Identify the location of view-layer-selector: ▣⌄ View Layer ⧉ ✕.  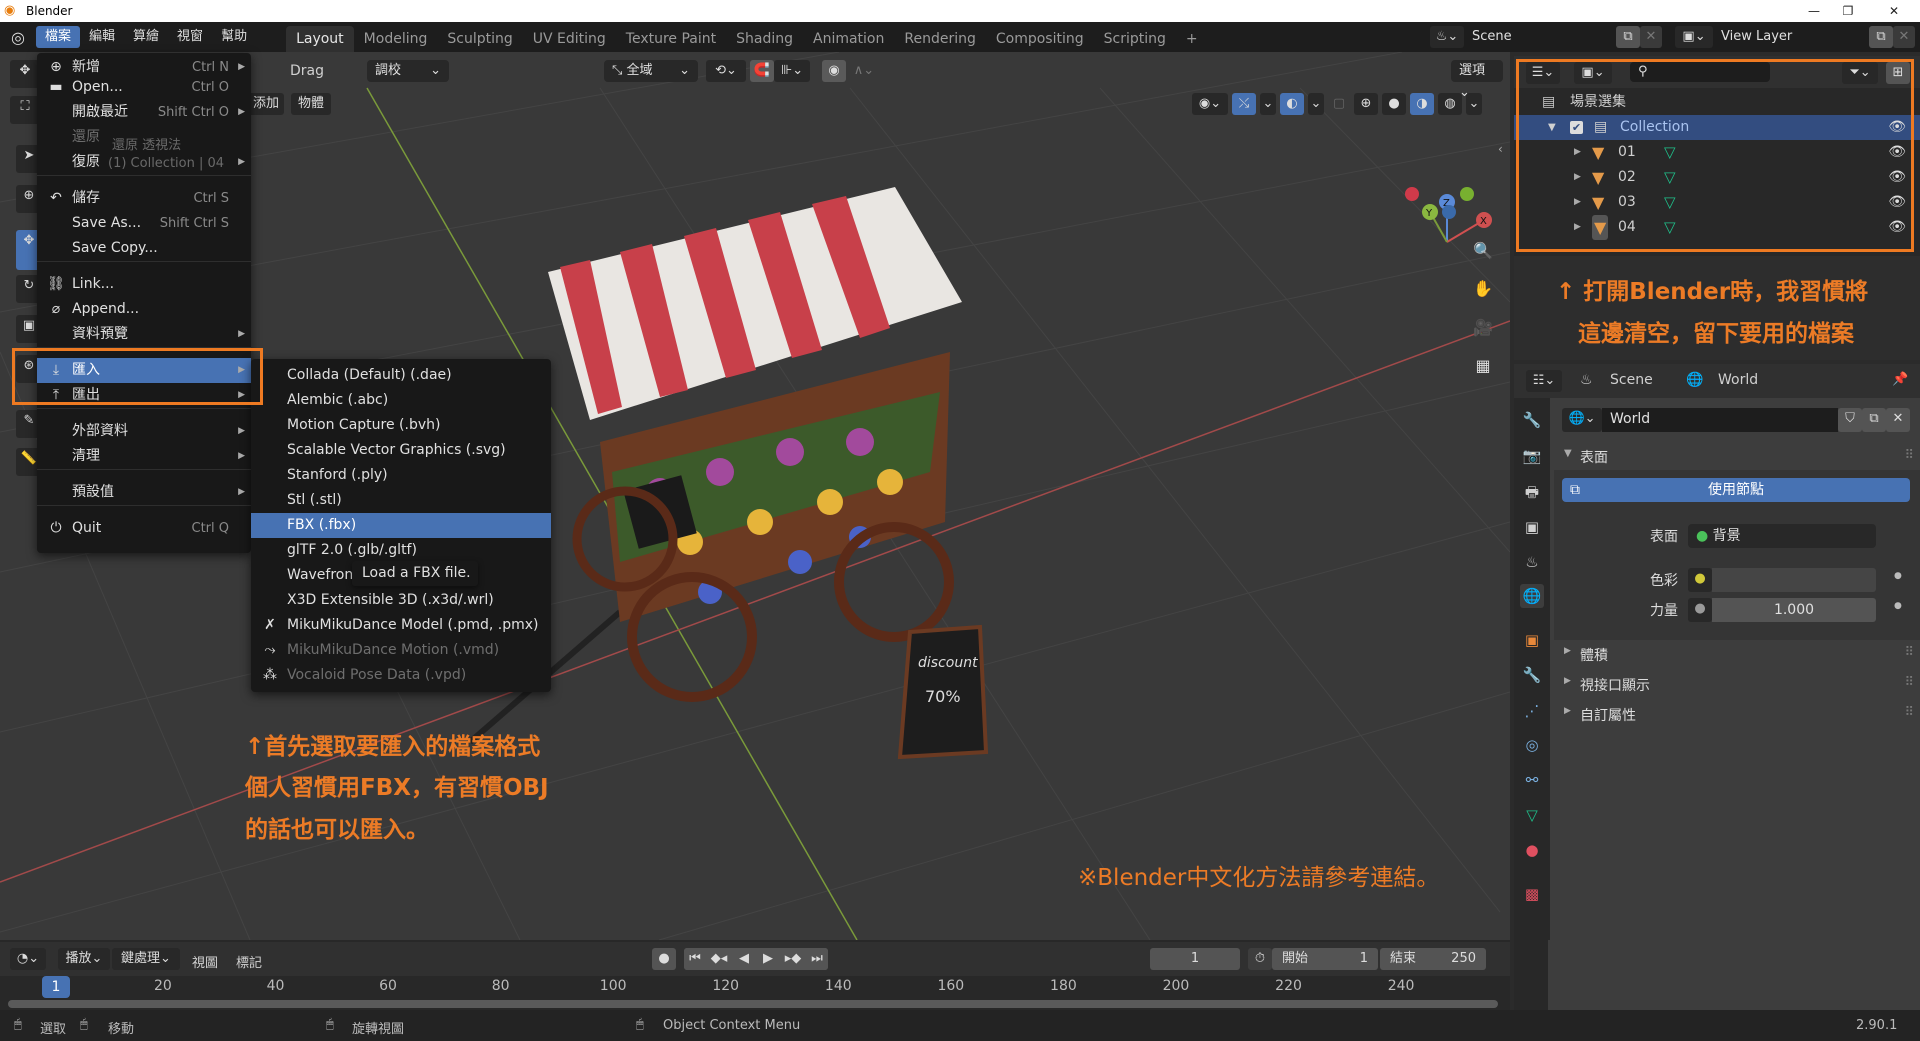
(1795, 37).